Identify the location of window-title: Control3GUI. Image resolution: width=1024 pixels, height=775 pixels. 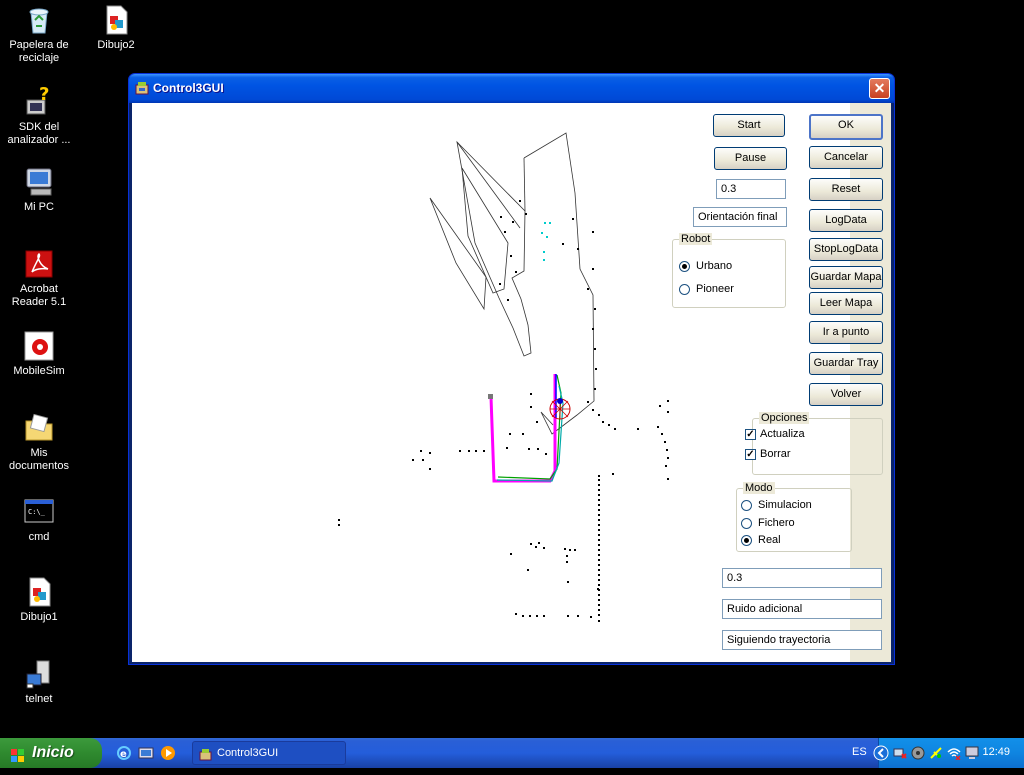
(188, 88).